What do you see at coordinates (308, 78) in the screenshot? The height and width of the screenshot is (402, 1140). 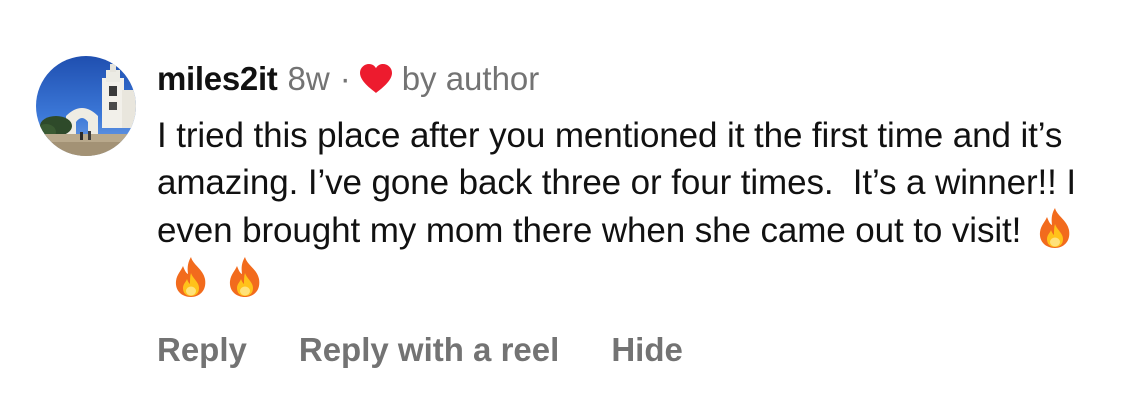 I see `comment-time: 8w` at bounding box center [308, 78].